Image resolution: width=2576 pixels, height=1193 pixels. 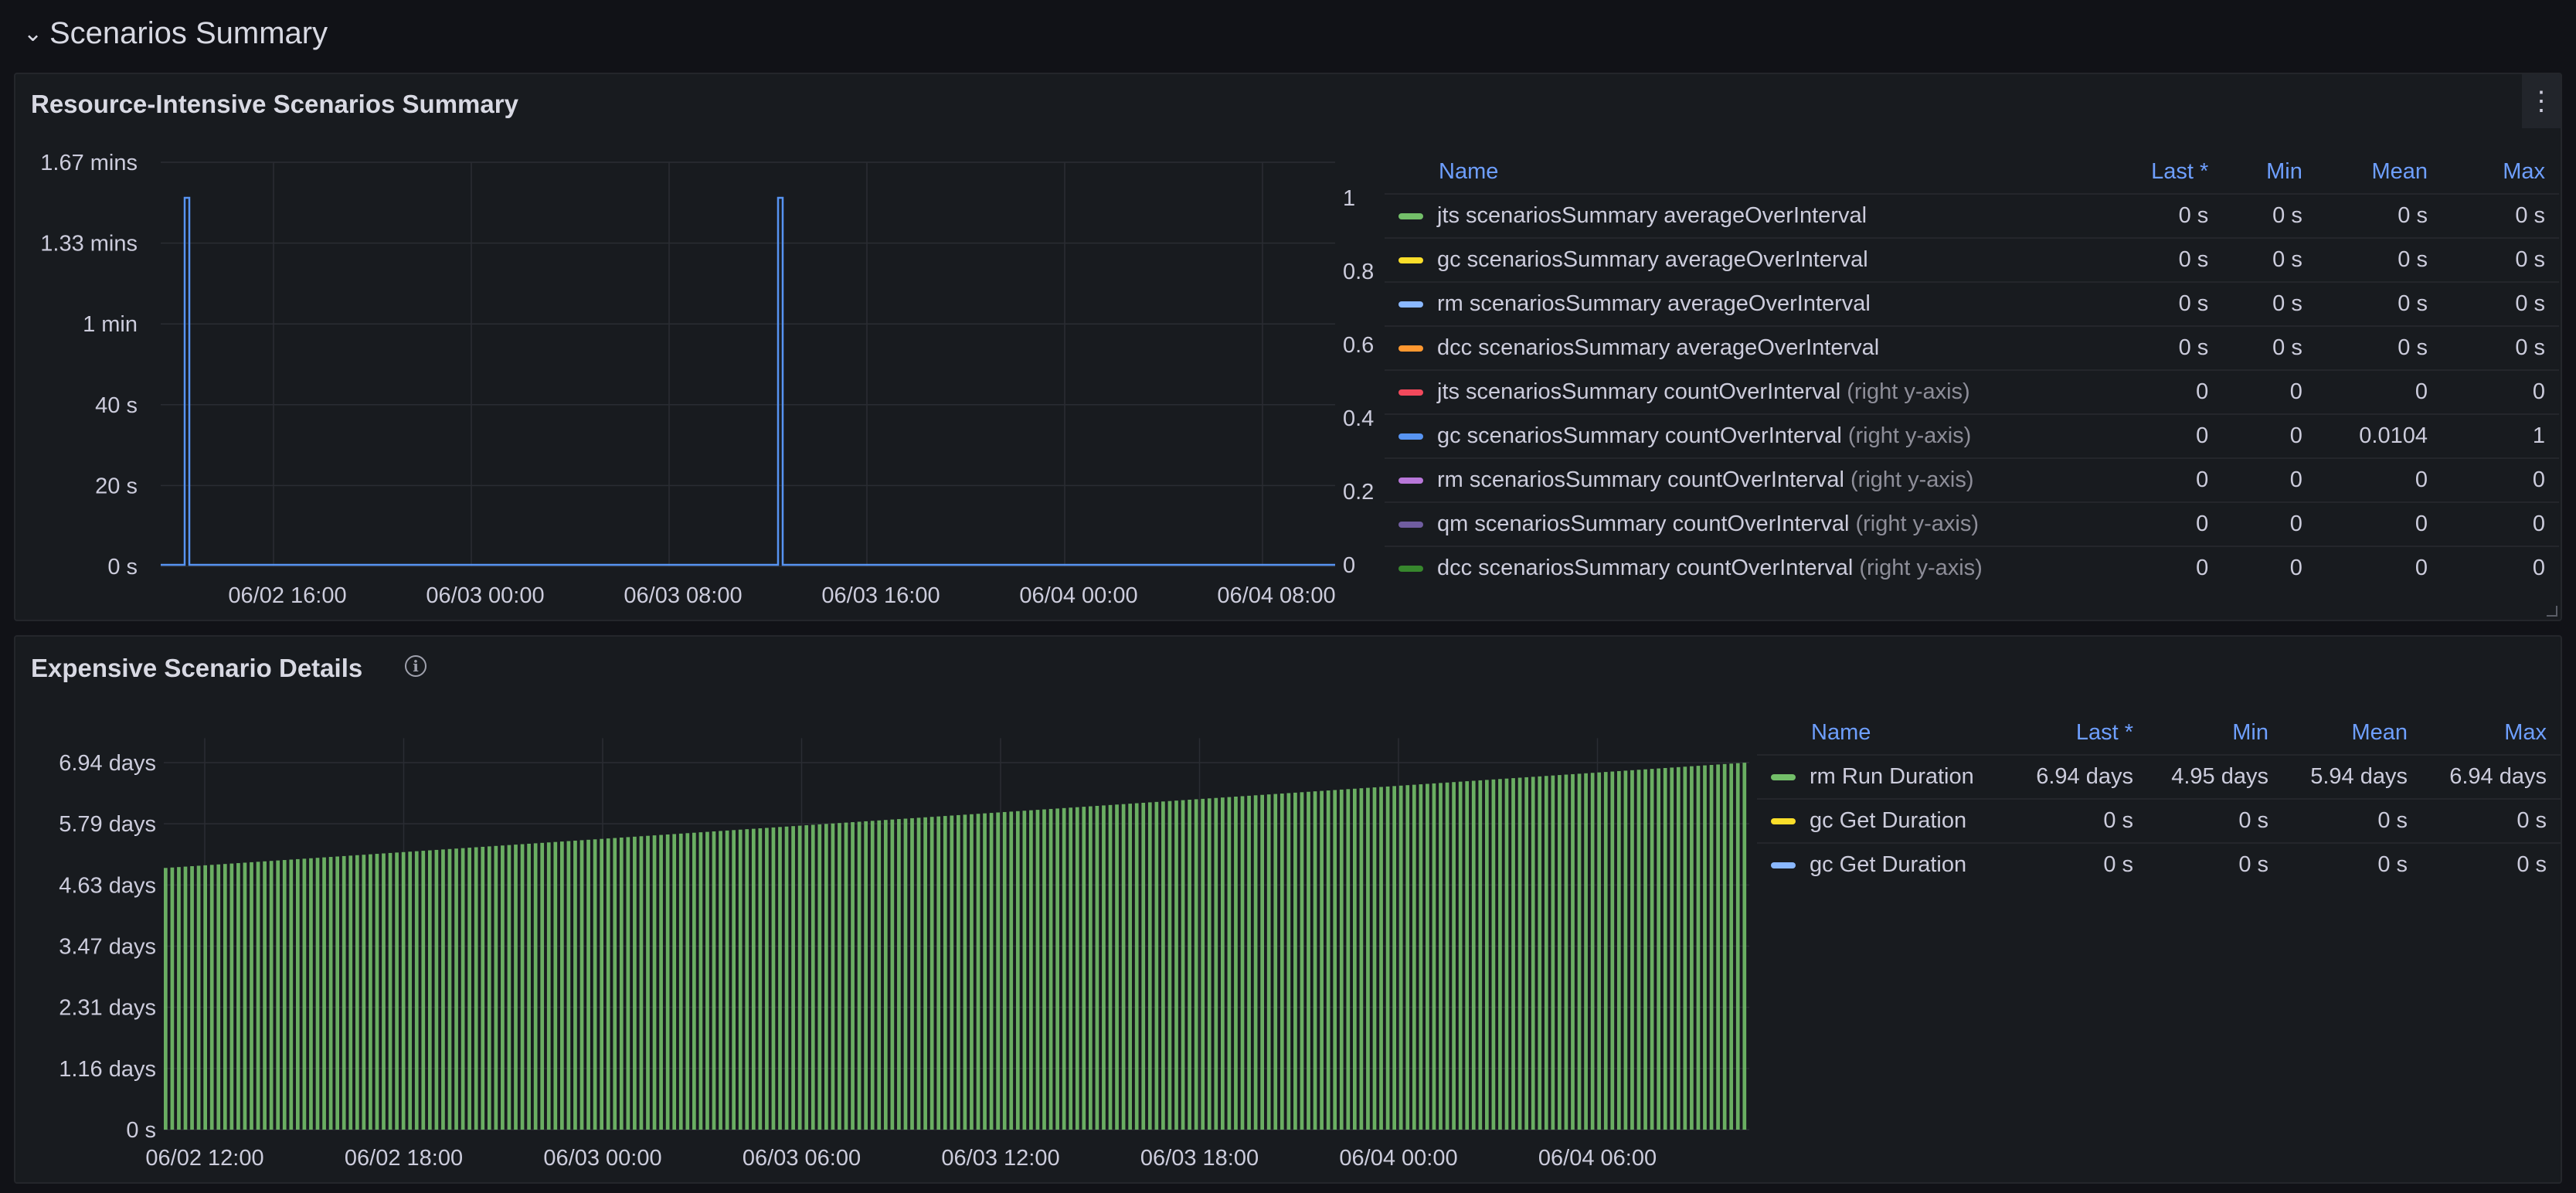 I want to click on info-icon: i, so click(x=416, y=666).